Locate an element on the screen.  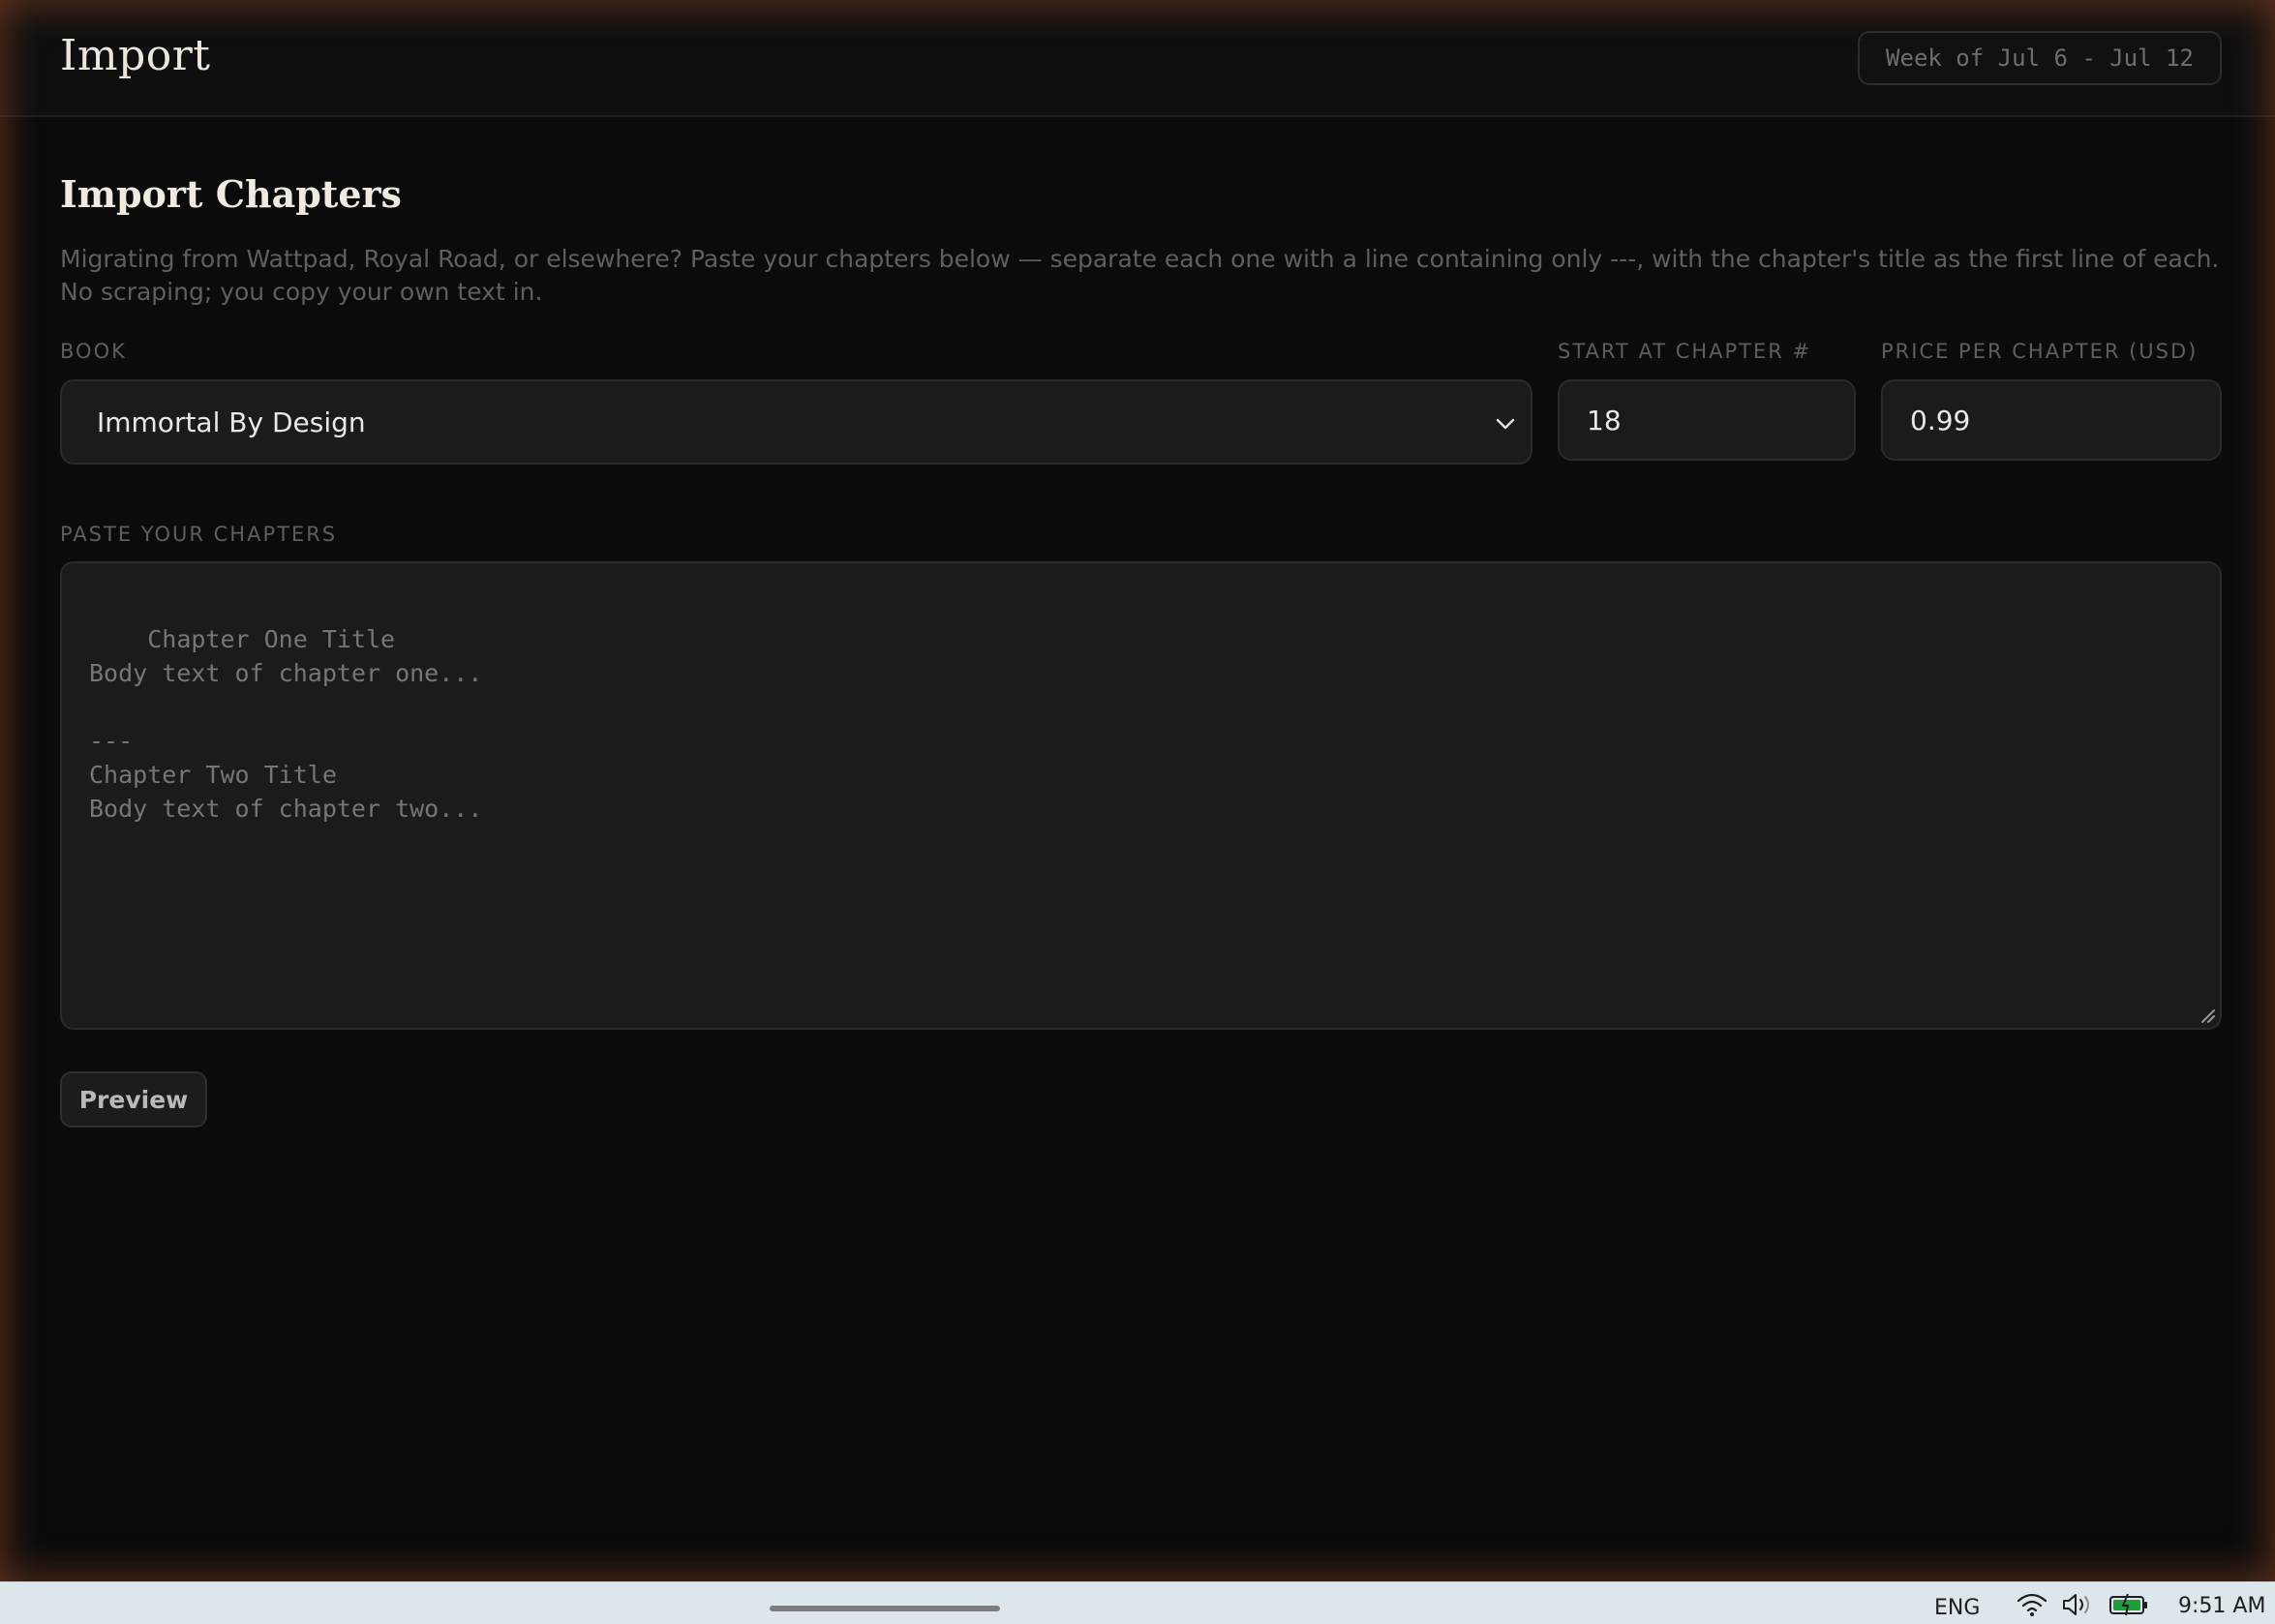
page-title: Import is located at coordinates (136, 55).